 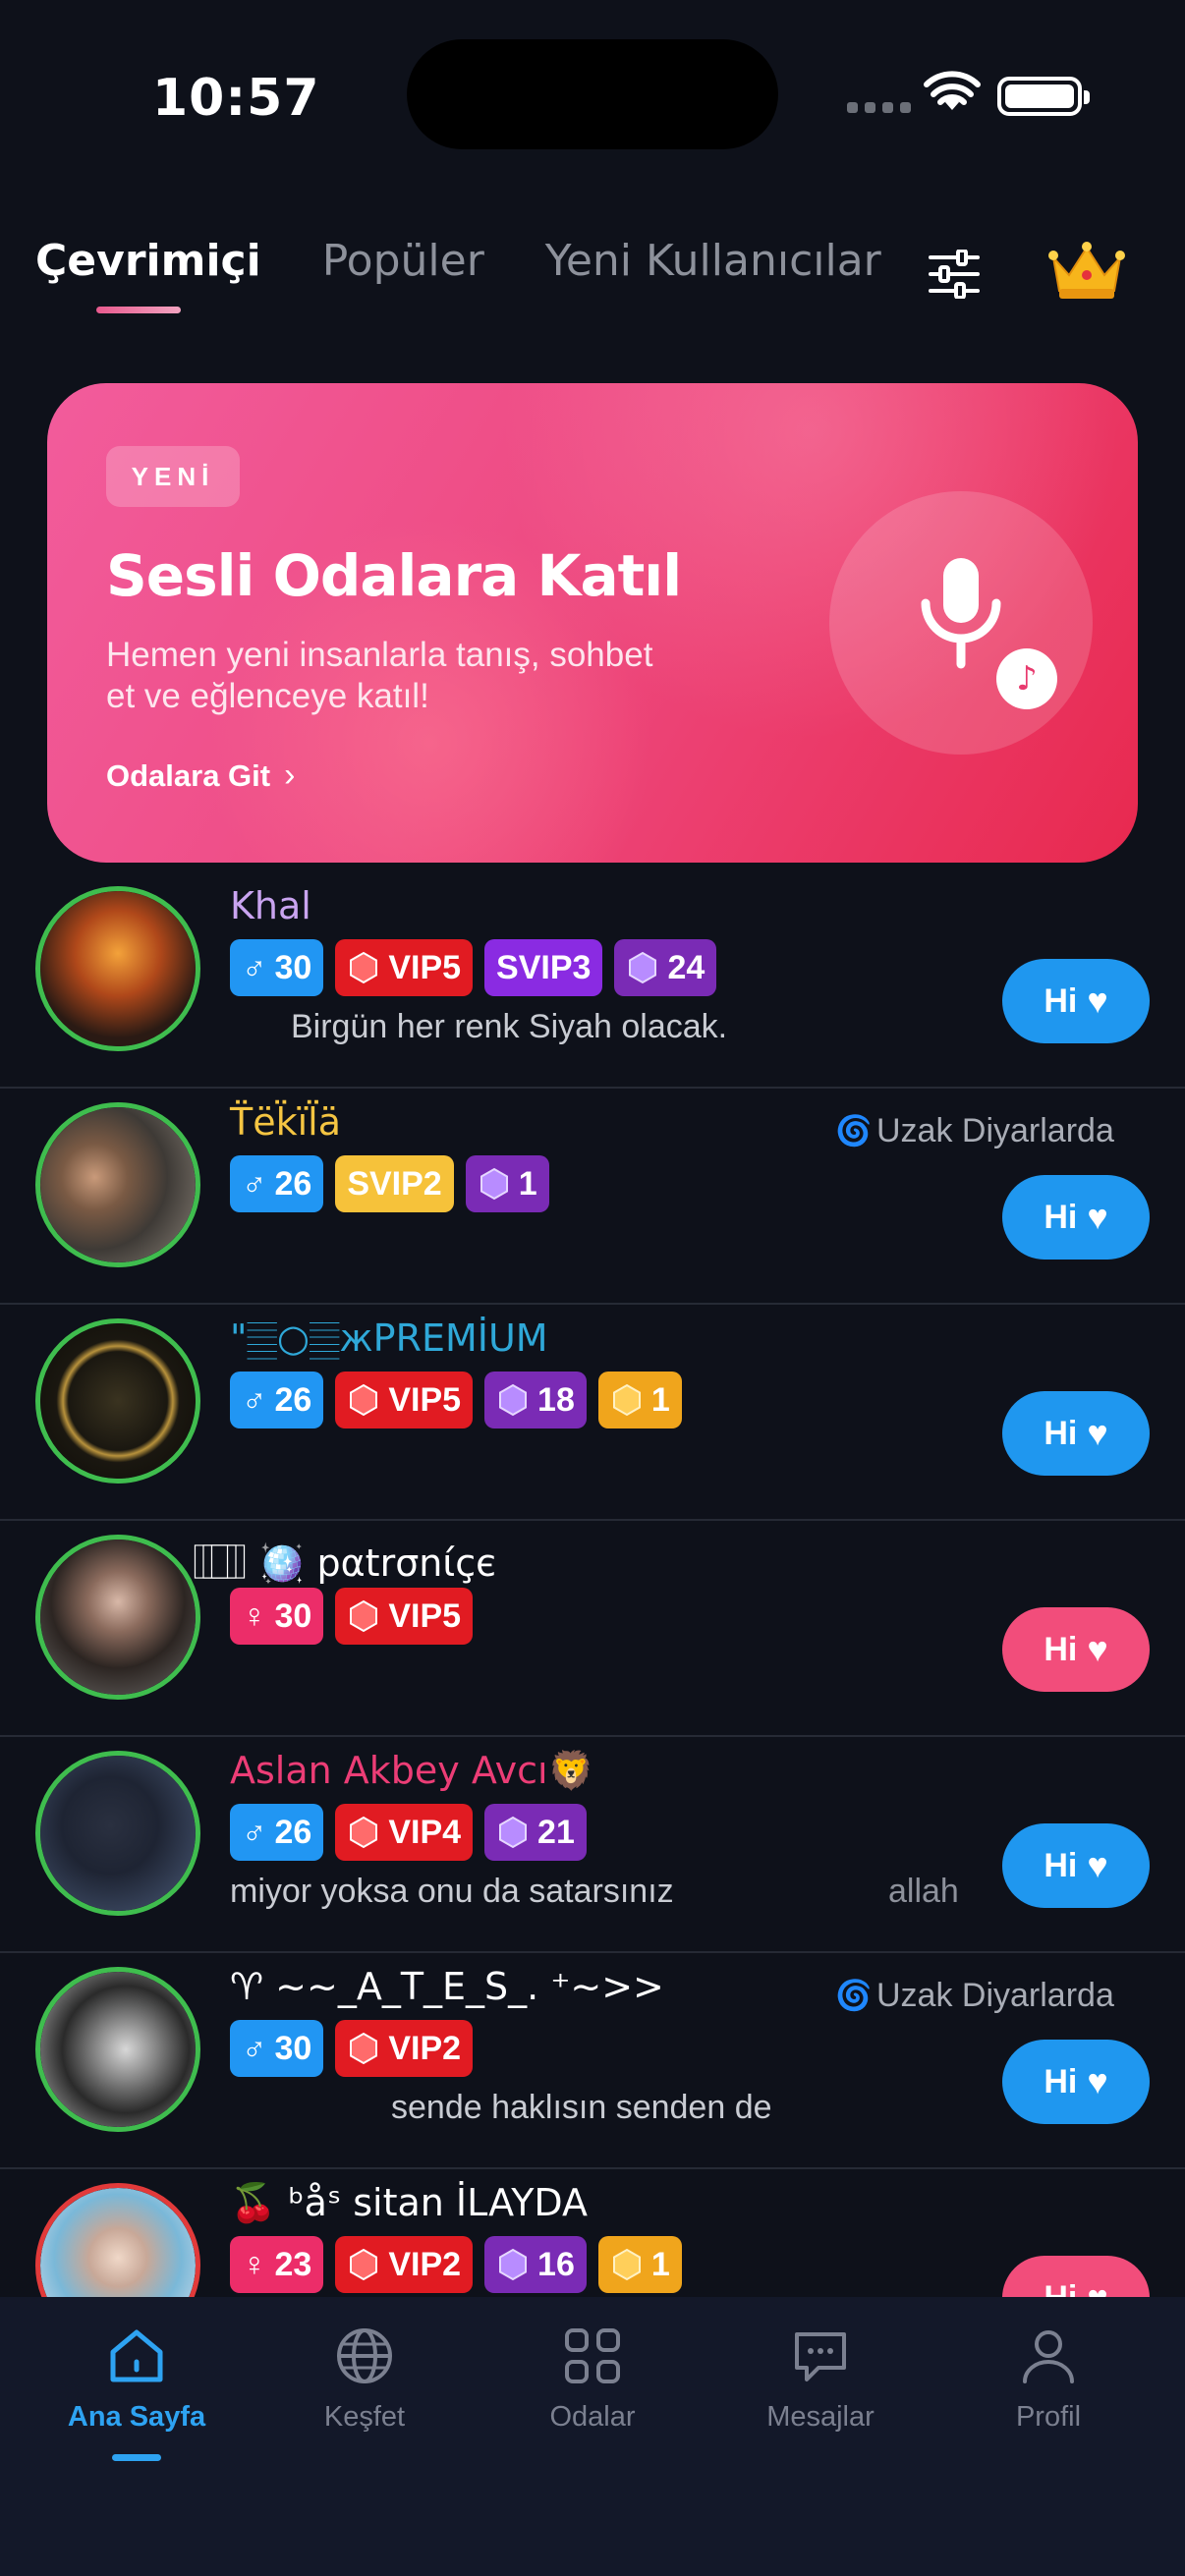 What do you see at coordinates (189, 775) in the screenshot?
I see `go-to-rooms-label: Odalara Git` at bounding box center [189, 775].